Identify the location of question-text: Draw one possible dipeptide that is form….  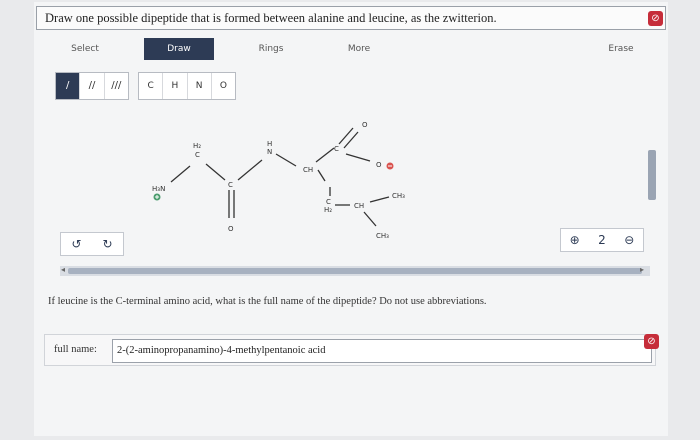
(351, 18).